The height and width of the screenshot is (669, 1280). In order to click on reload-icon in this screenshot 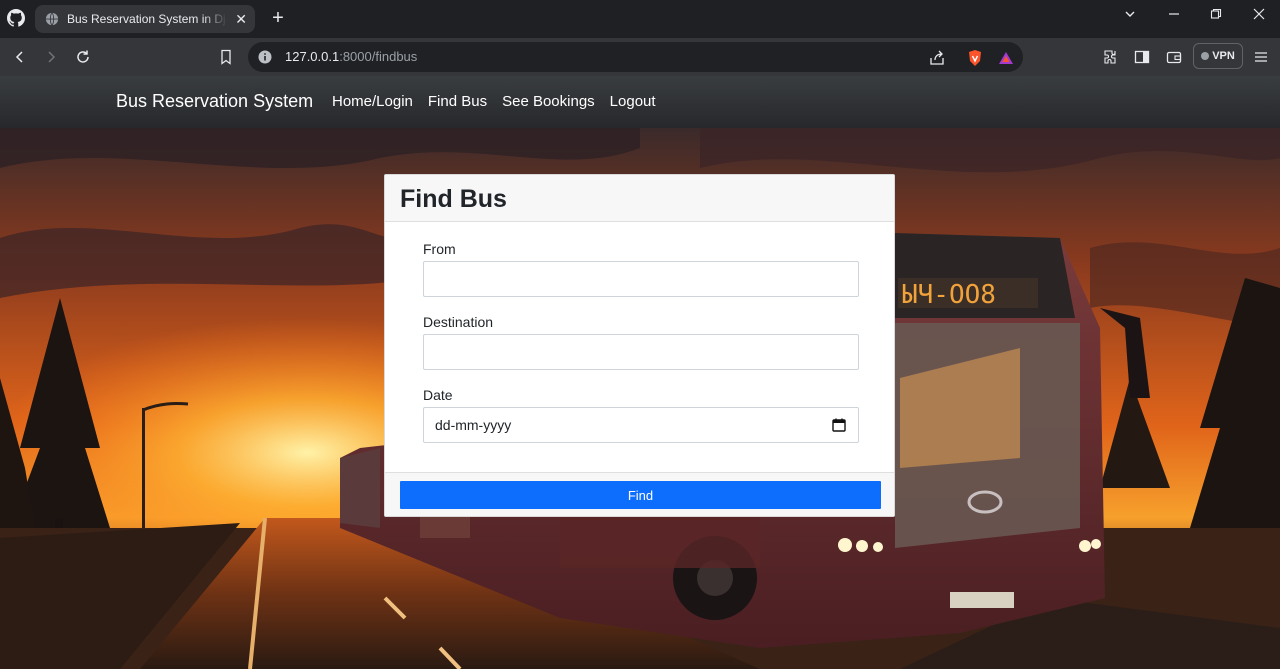, I will do `click(83, 57)`.